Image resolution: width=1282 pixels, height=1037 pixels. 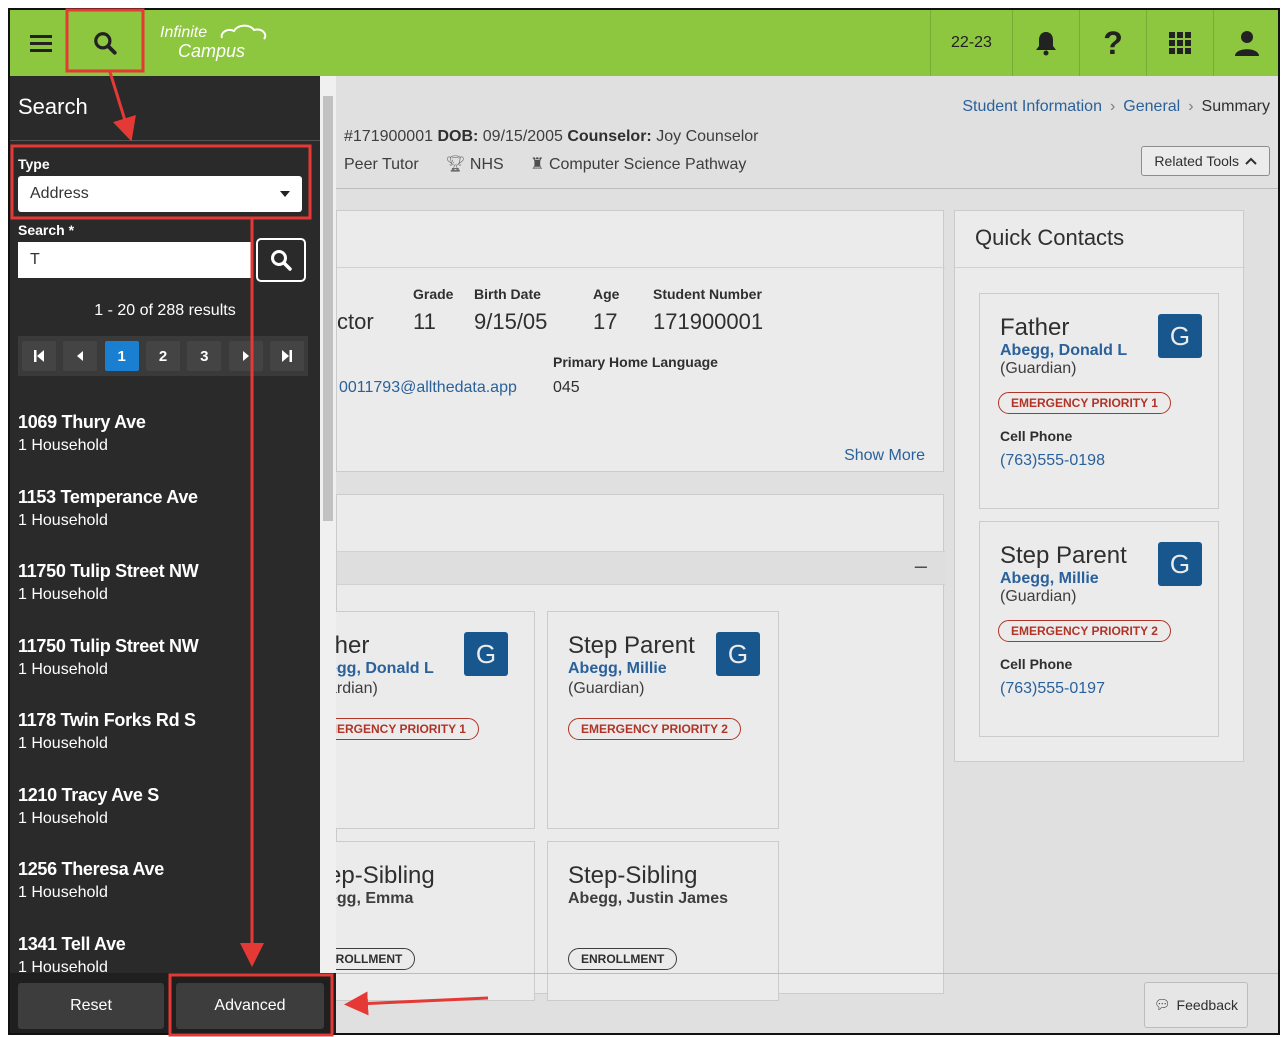 What do you see at coordinates (396, 729) in the screenshot?
I see `emergency-priority-badge: MERGENCY PRIORITY 1` at bounding box center [396, 729].